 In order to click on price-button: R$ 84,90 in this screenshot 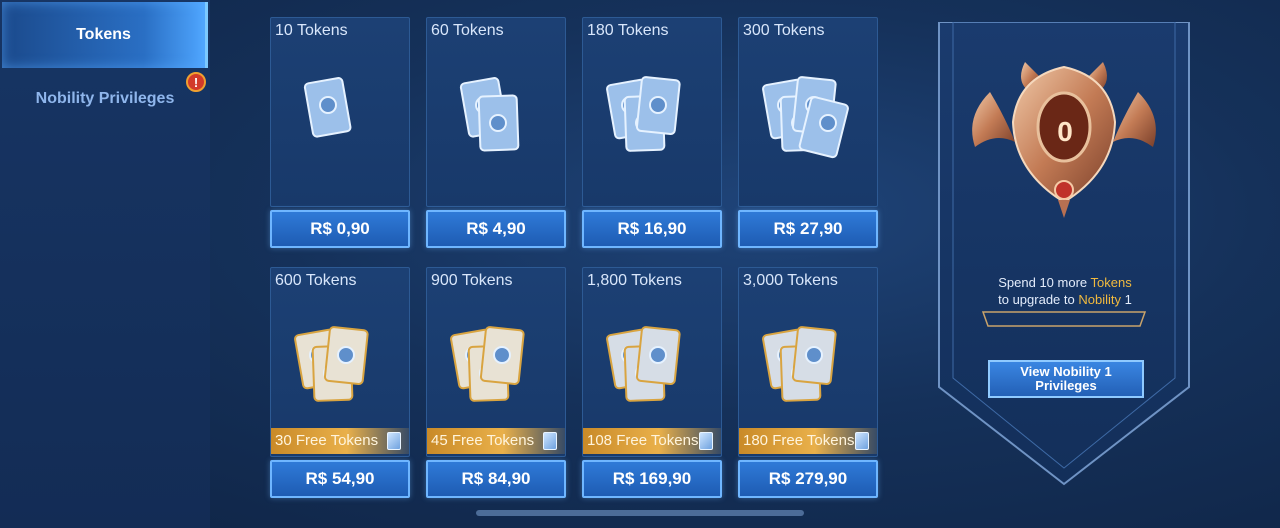, I will do `click(496, 479)`.